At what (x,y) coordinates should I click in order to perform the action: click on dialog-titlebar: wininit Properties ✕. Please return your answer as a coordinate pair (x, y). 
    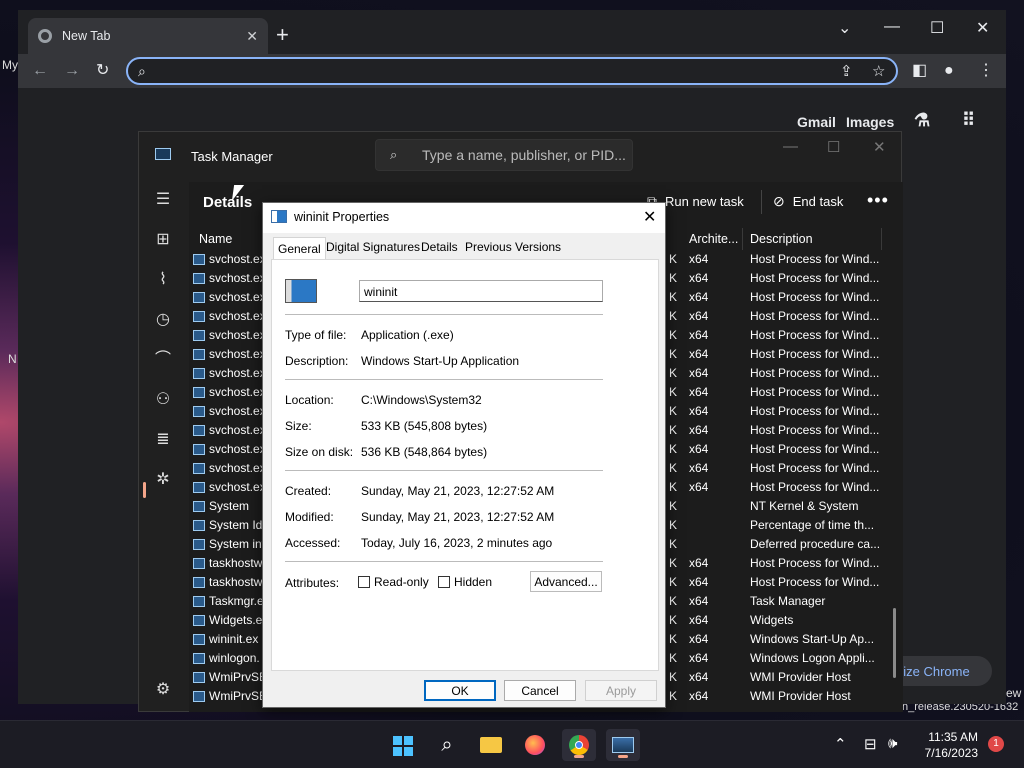
    Looking at the image, I should click on (464, 218).